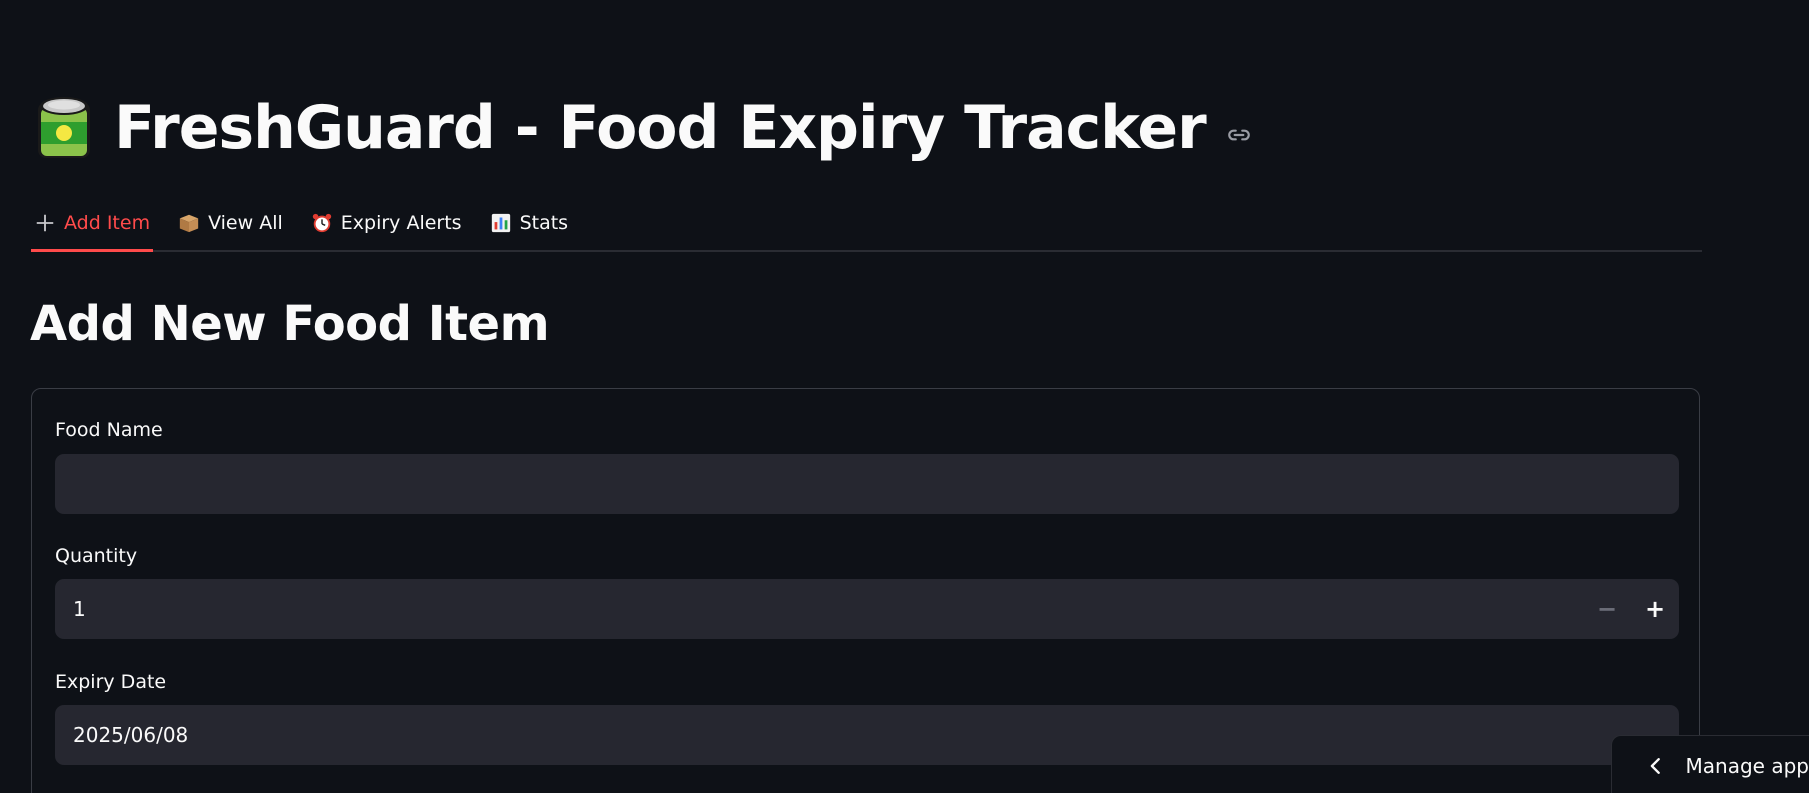 This screenshot has width=1809, height=793. I want to click on quantity-decrement-button: −, so click(1607, 609).